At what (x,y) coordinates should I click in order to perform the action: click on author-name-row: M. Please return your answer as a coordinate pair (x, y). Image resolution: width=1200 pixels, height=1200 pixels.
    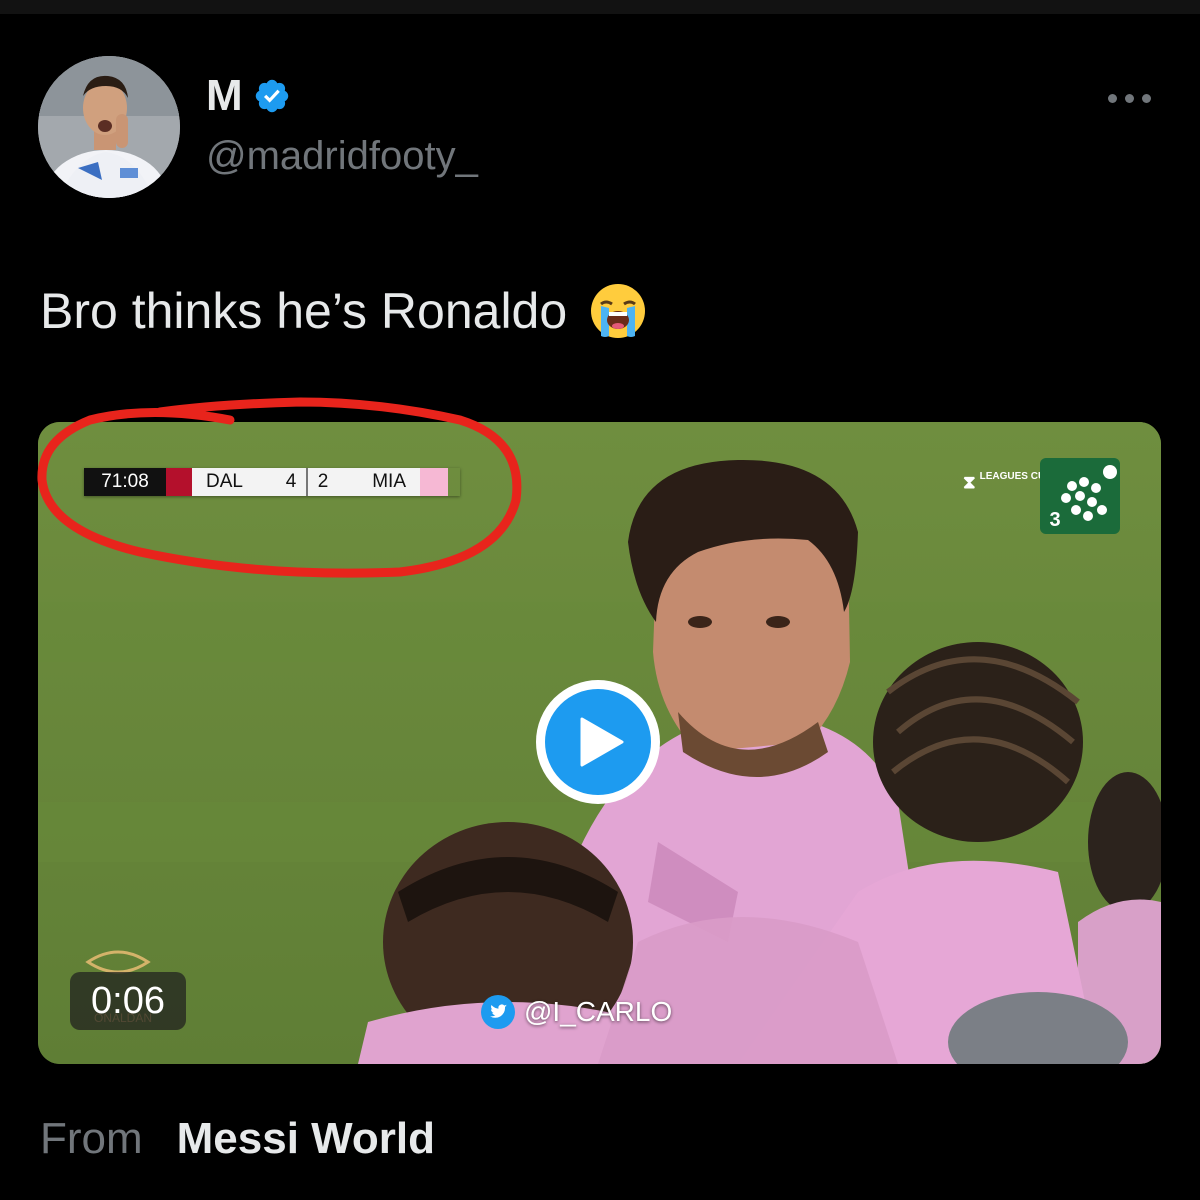
    Looking at the image, I should click on (248, 96).